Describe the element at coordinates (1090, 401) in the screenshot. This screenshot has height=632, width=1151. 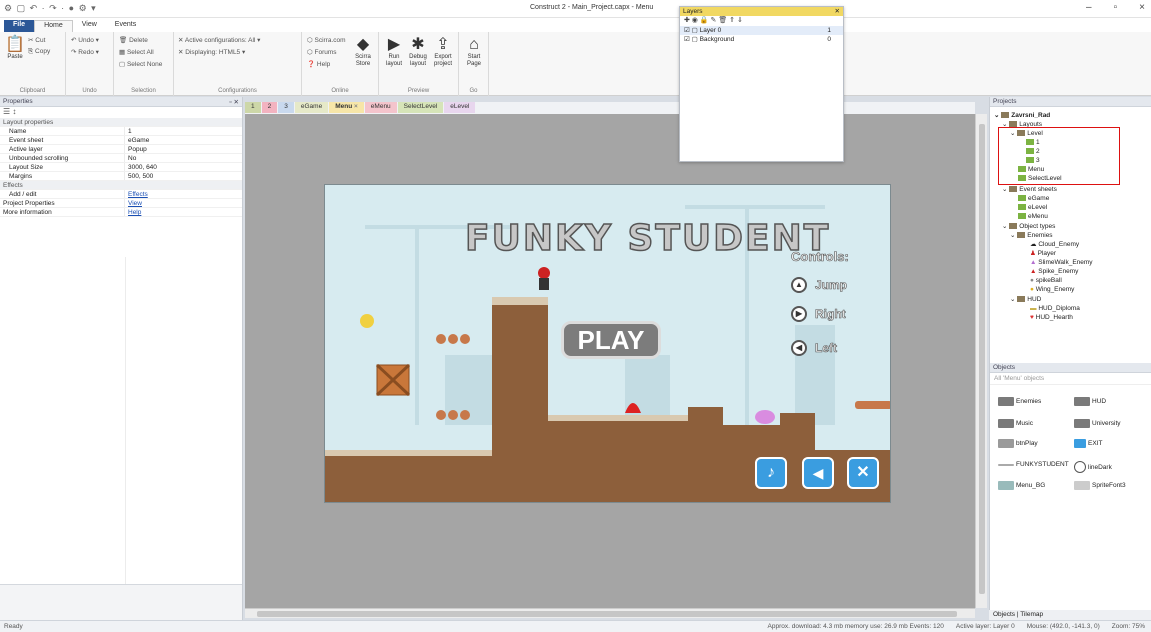
I see `object-item: HUD` at that location.